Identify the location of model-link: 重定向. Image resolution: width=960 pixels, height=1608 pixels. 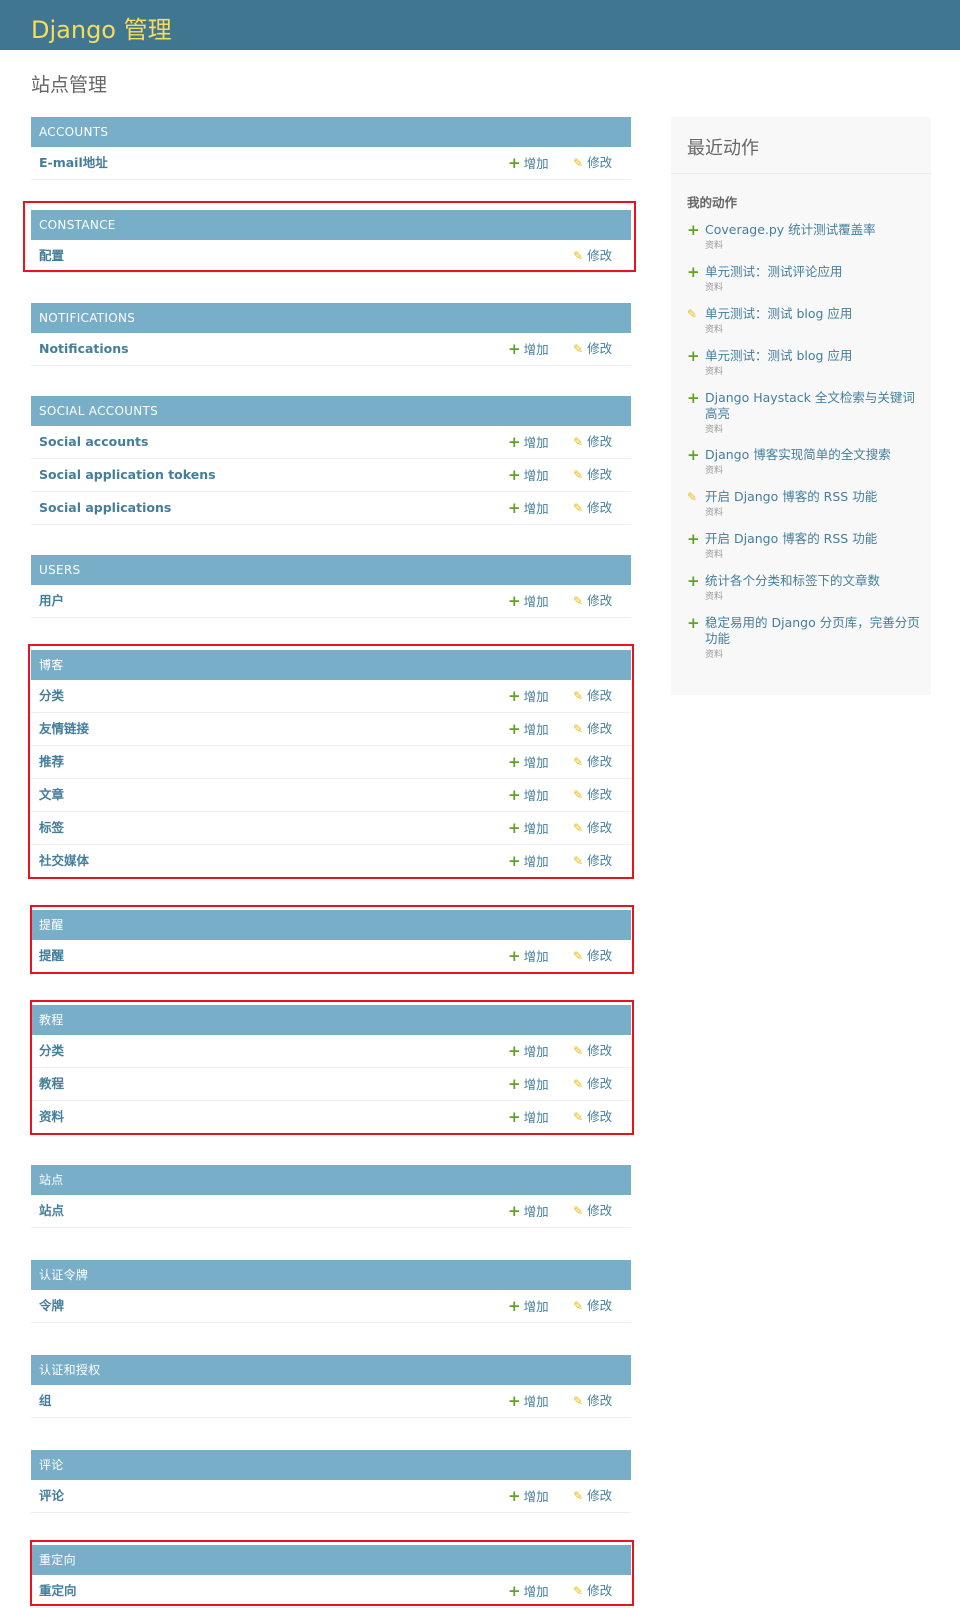
(58, 1591).